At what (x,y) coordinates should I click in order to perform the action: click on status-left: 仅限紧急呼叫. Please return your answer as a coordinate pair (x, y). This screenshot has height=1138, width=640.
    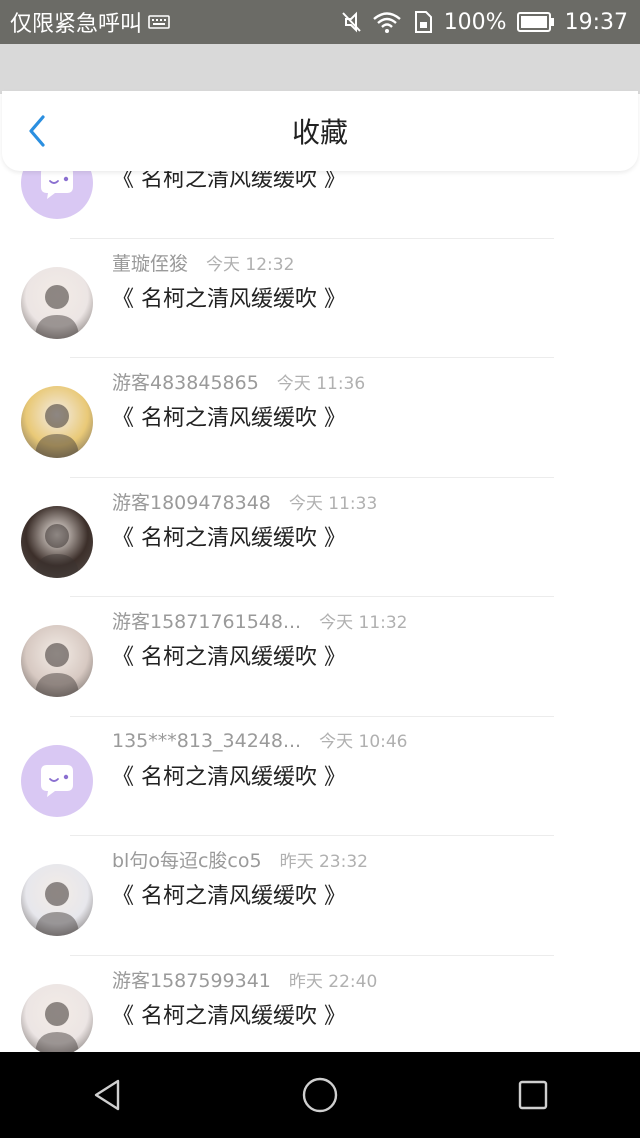
    Looking at the image, I should click on (90, 22).